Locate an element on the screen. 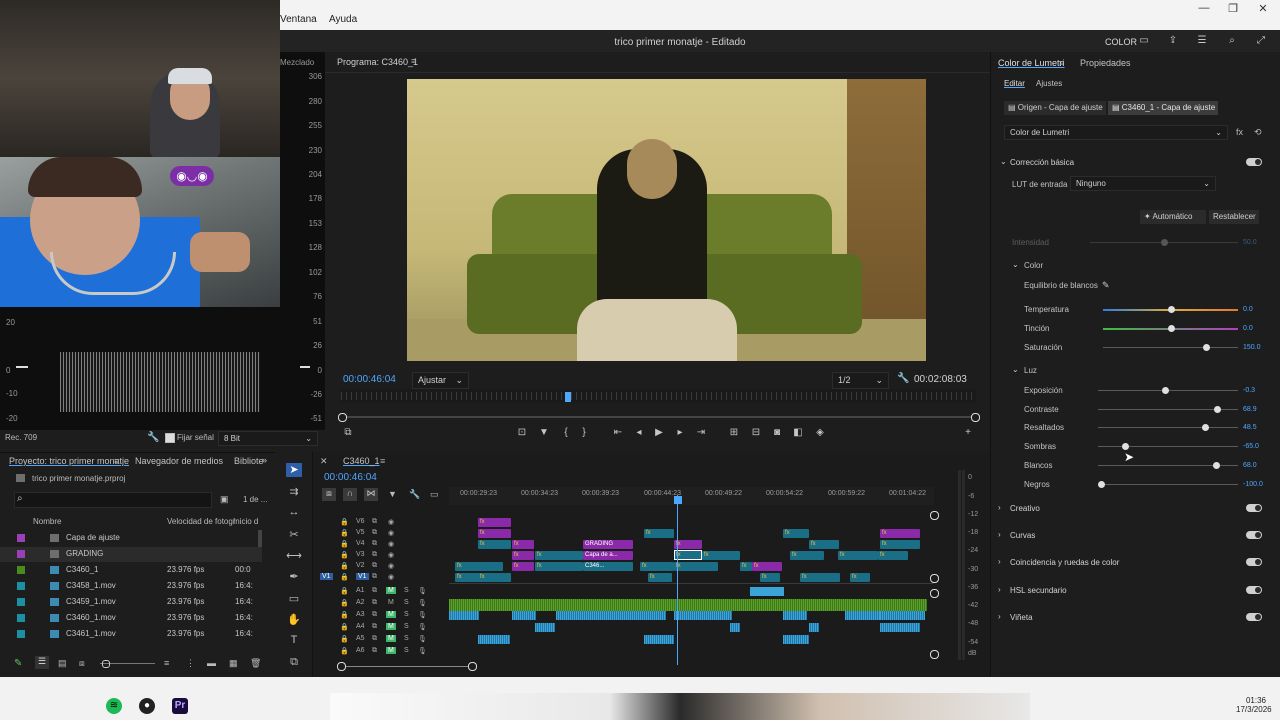 This screenshot has width=1280, height=720. more-tabs-icon: » is located at coordinates (264, 460).